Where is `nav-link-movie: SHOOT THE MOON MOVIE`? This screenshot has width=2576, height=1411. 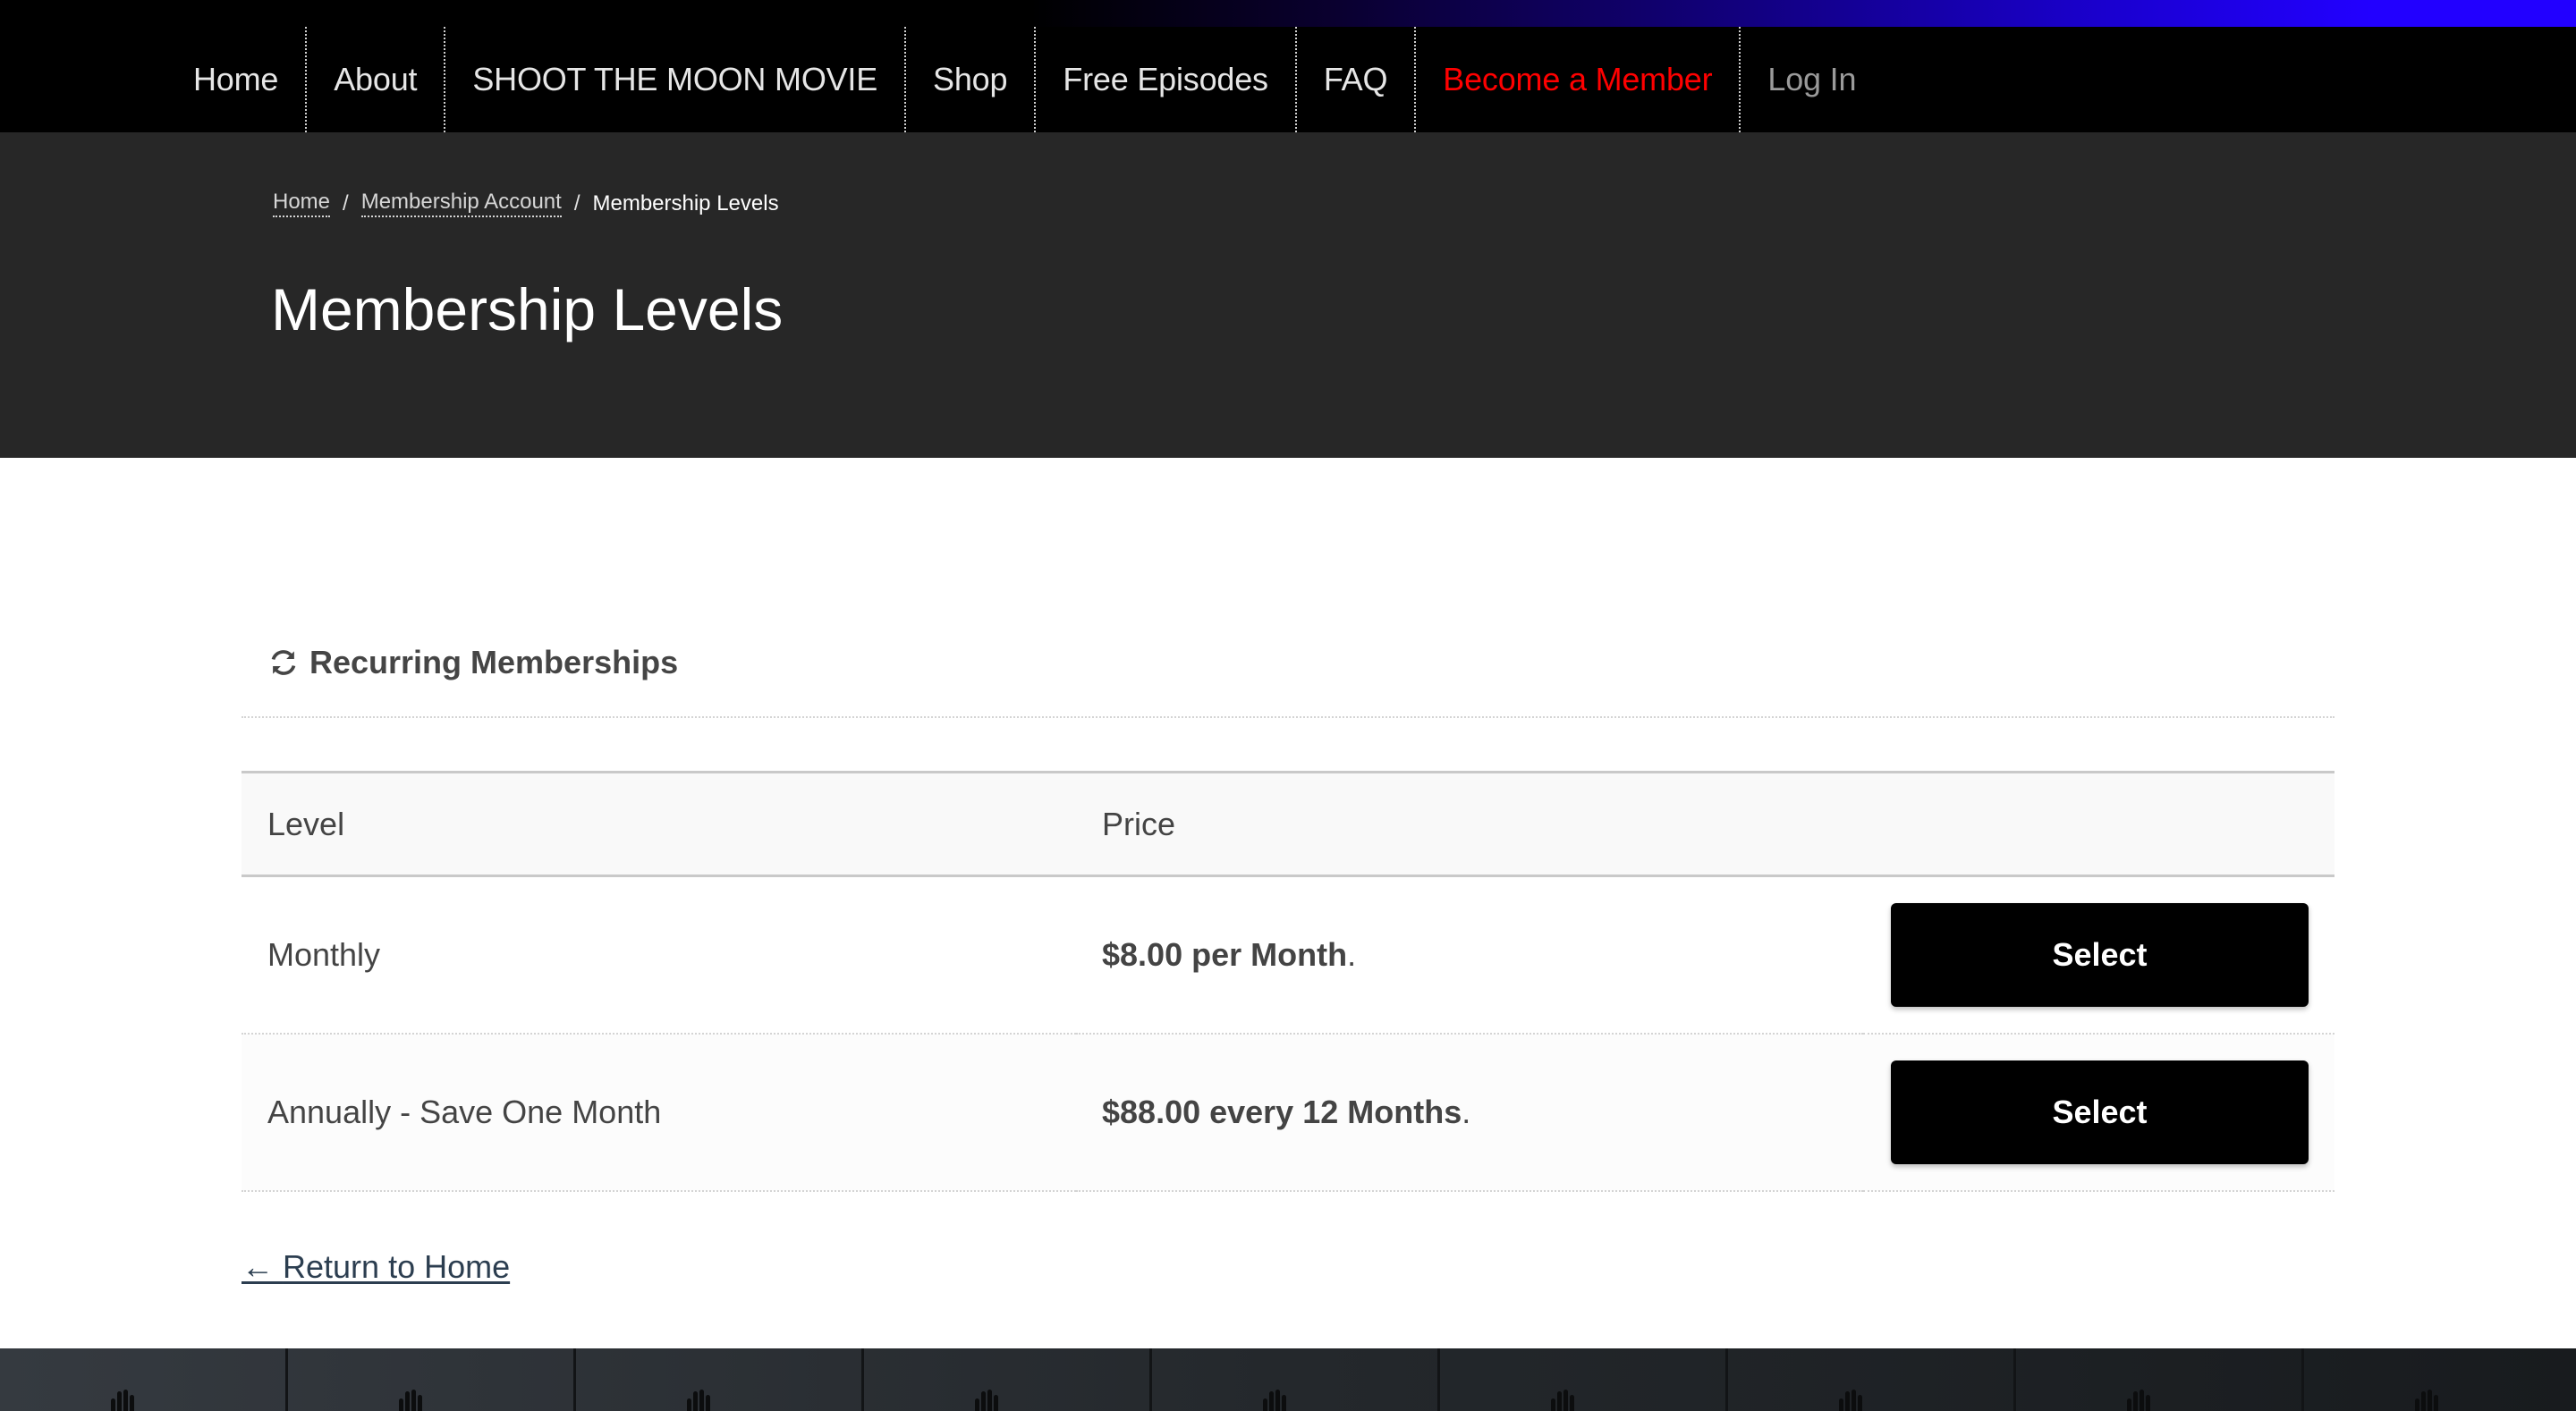
nav-link-movie: SHOOT THE MOON MOVIE is located at coordinates (674, 80).